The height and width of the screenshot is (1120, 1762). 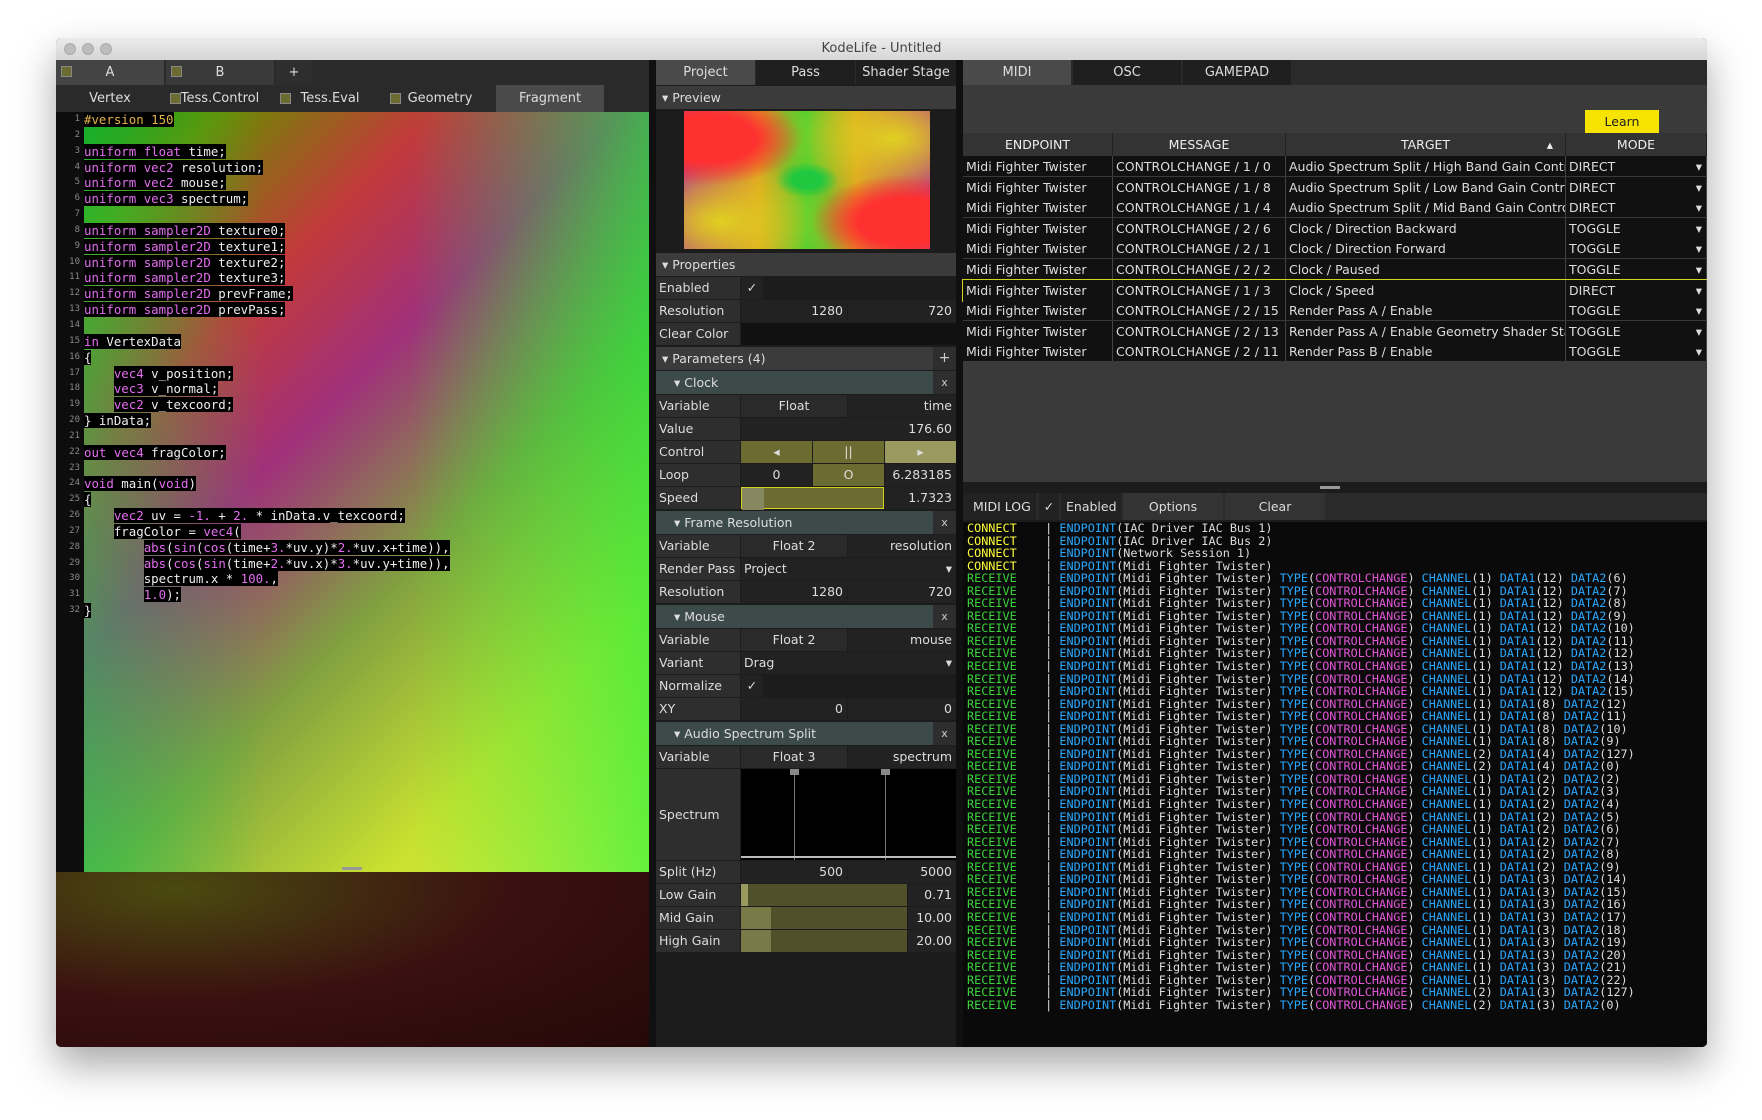 What do you see at coordinates (794, 709) in the screenshot?
I see `mouse-x-field: 0` at bounding box center [794, 709].